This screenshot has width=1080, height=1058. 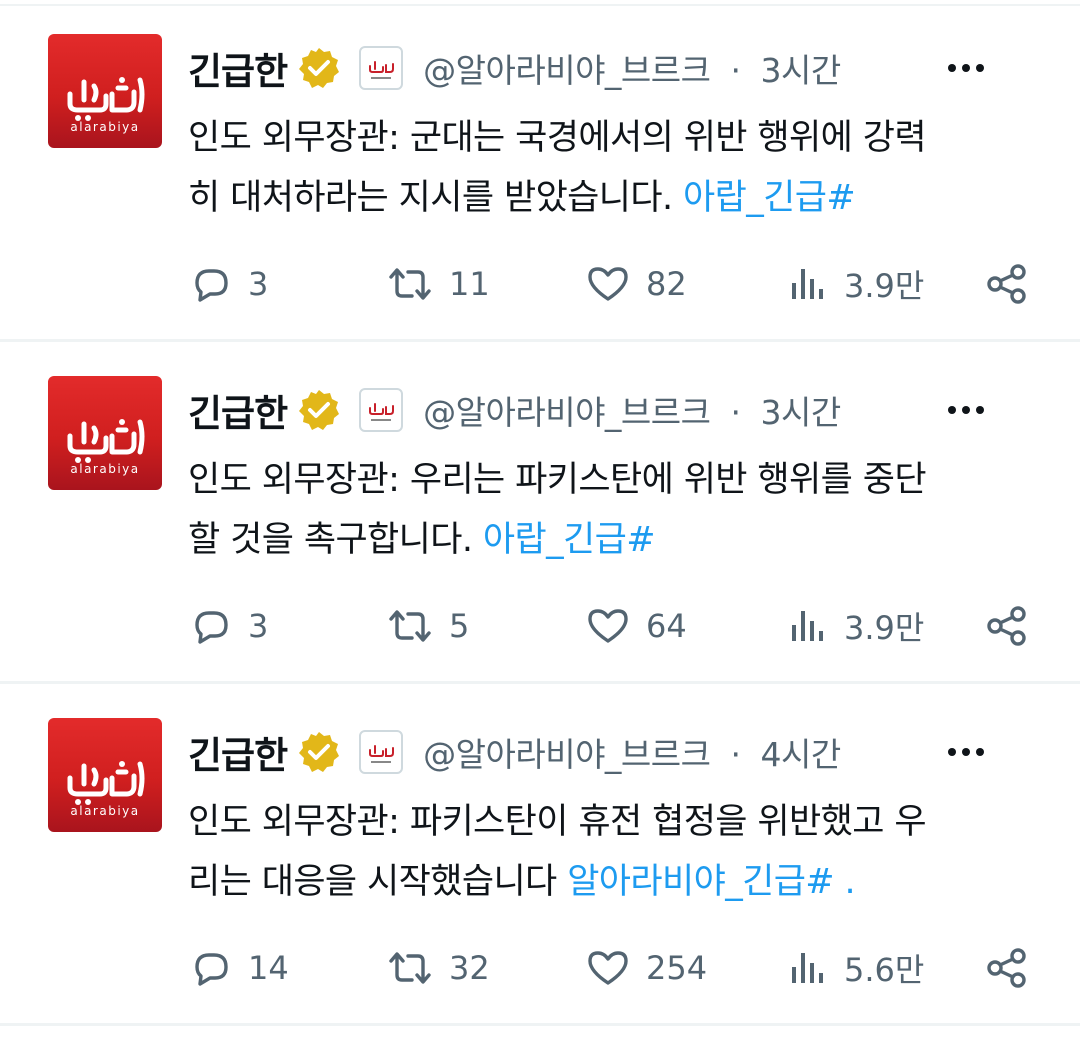 I want to click on tweet-text-line: 인도 외무장관: 우리는 파키스탄에 위반 행위를 중단, so click(x=557, y=480).